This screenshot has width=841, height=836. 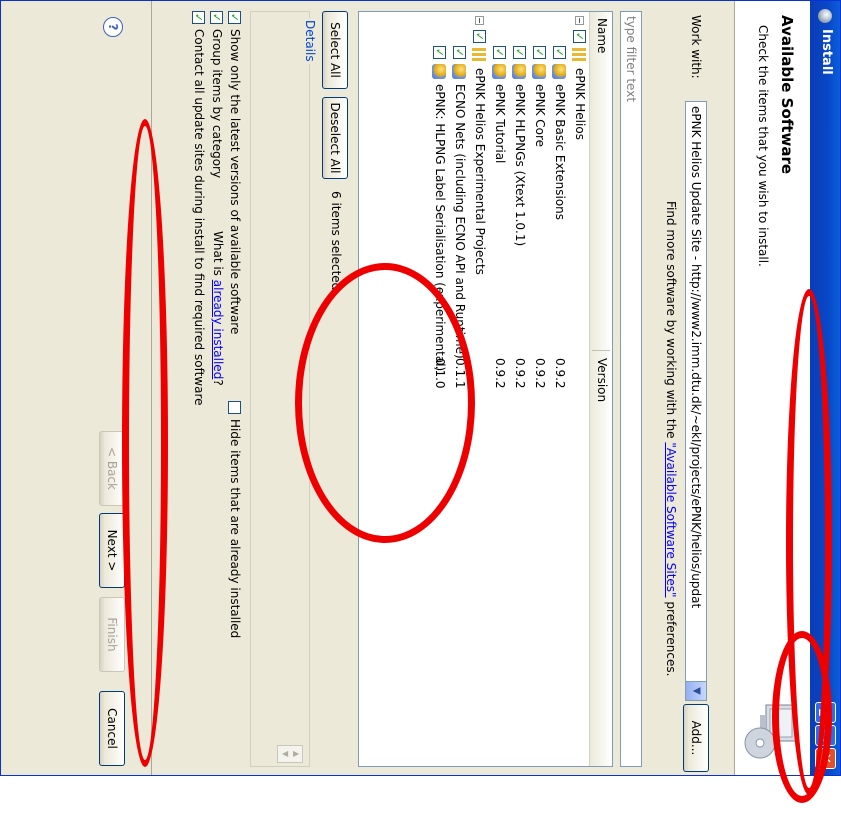 I want to click on already-installed-hint: What is already installed?, so click(x=218, y=308).